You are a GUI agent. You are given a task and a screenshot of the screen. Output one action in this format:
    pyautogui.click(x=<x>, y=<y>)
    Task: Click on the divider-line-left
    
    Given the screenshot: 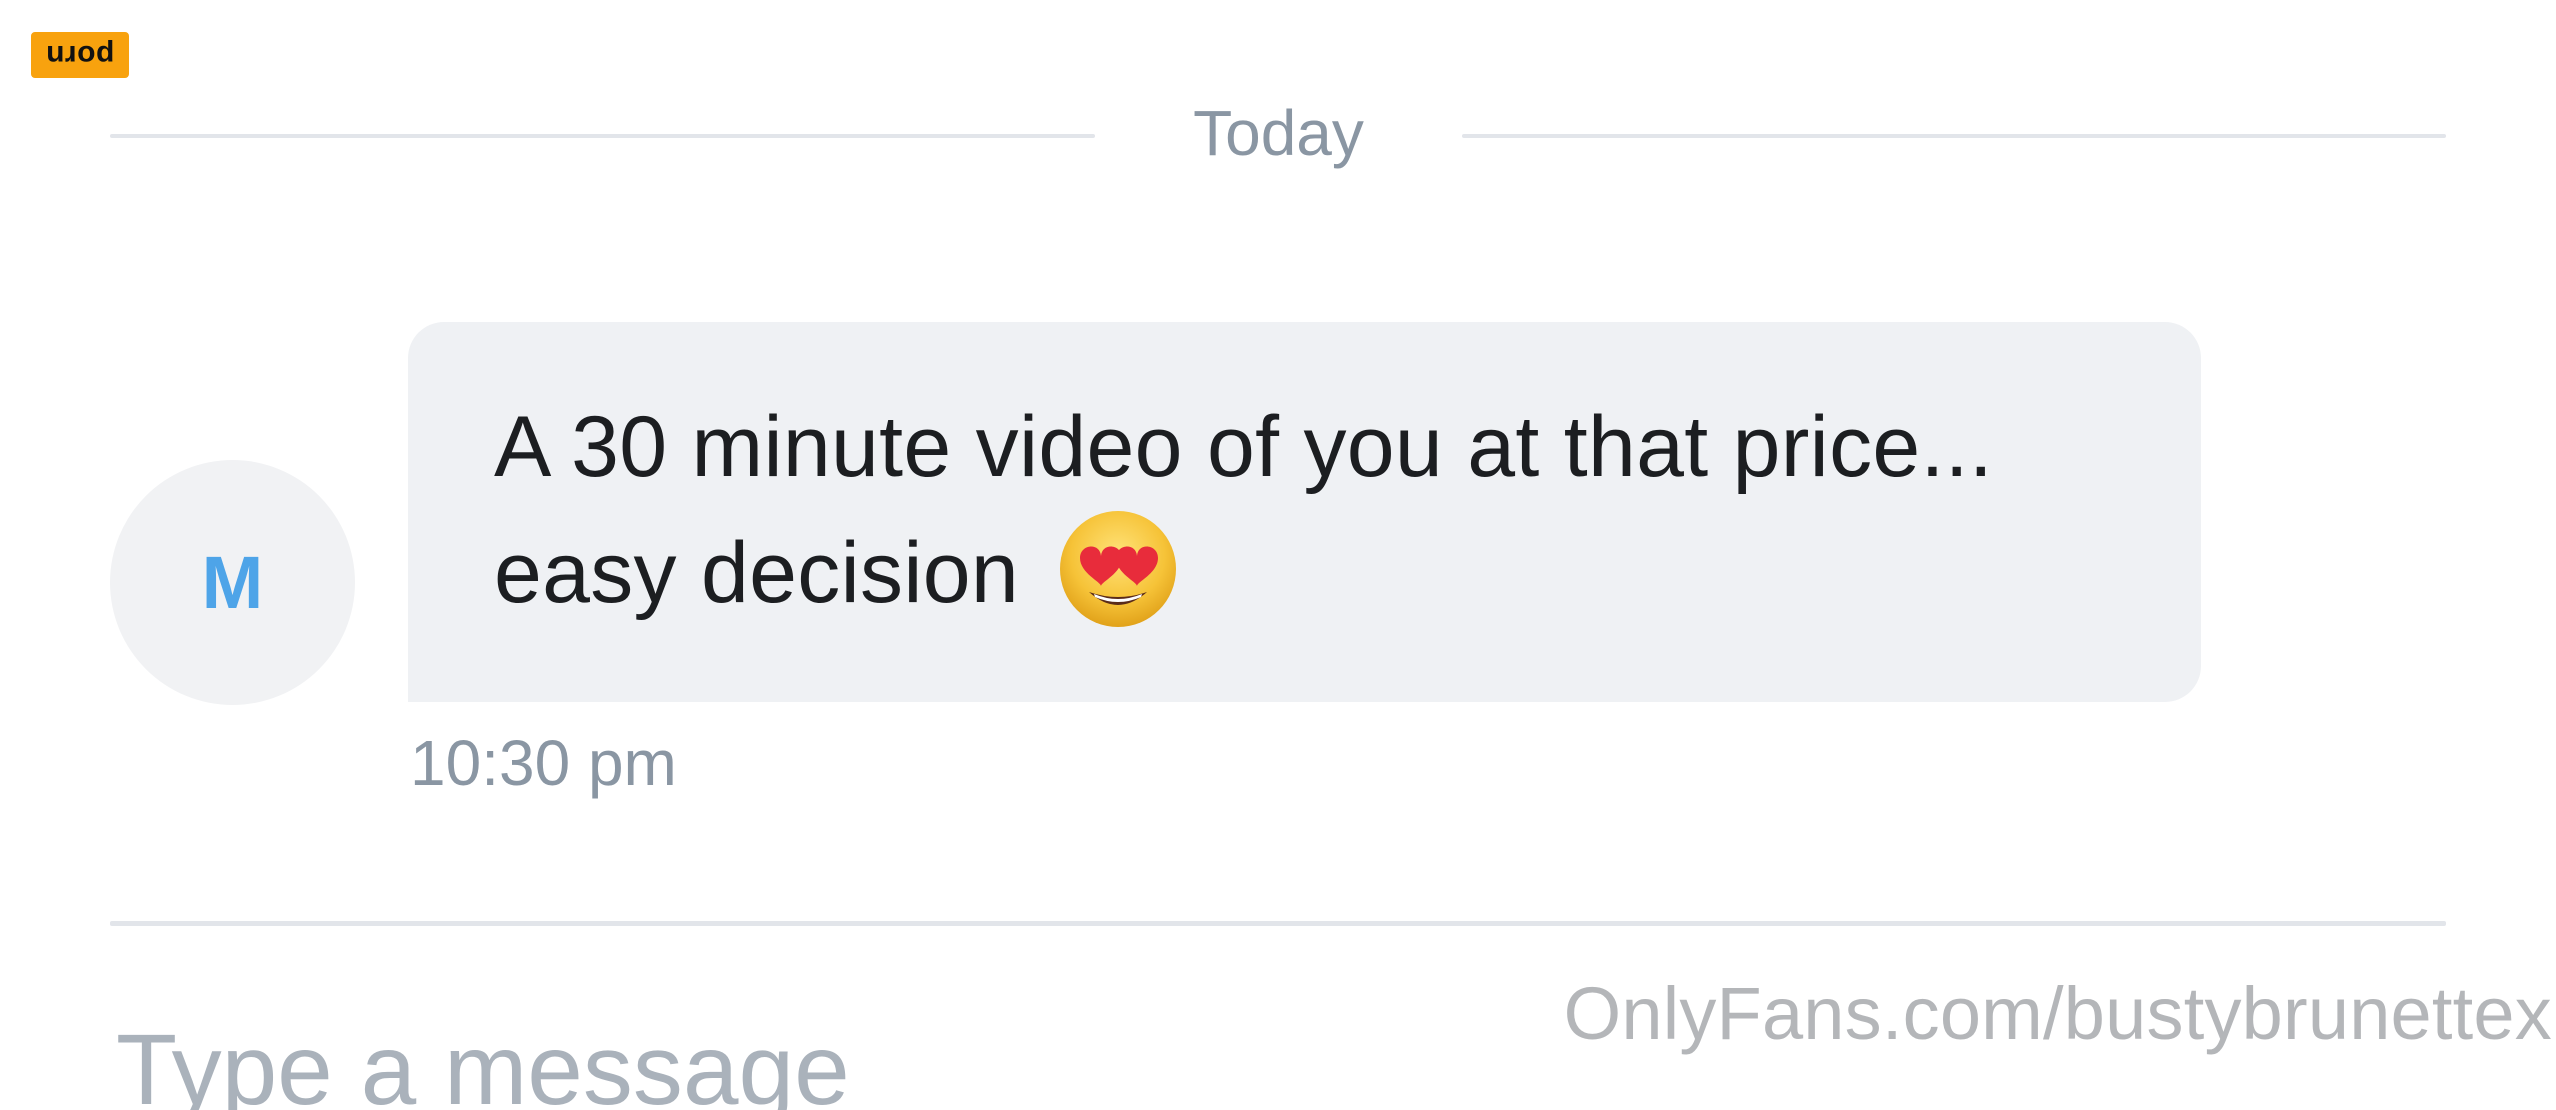 What is the action you would take?
    pyautogui.click(x=602, y=136)
    